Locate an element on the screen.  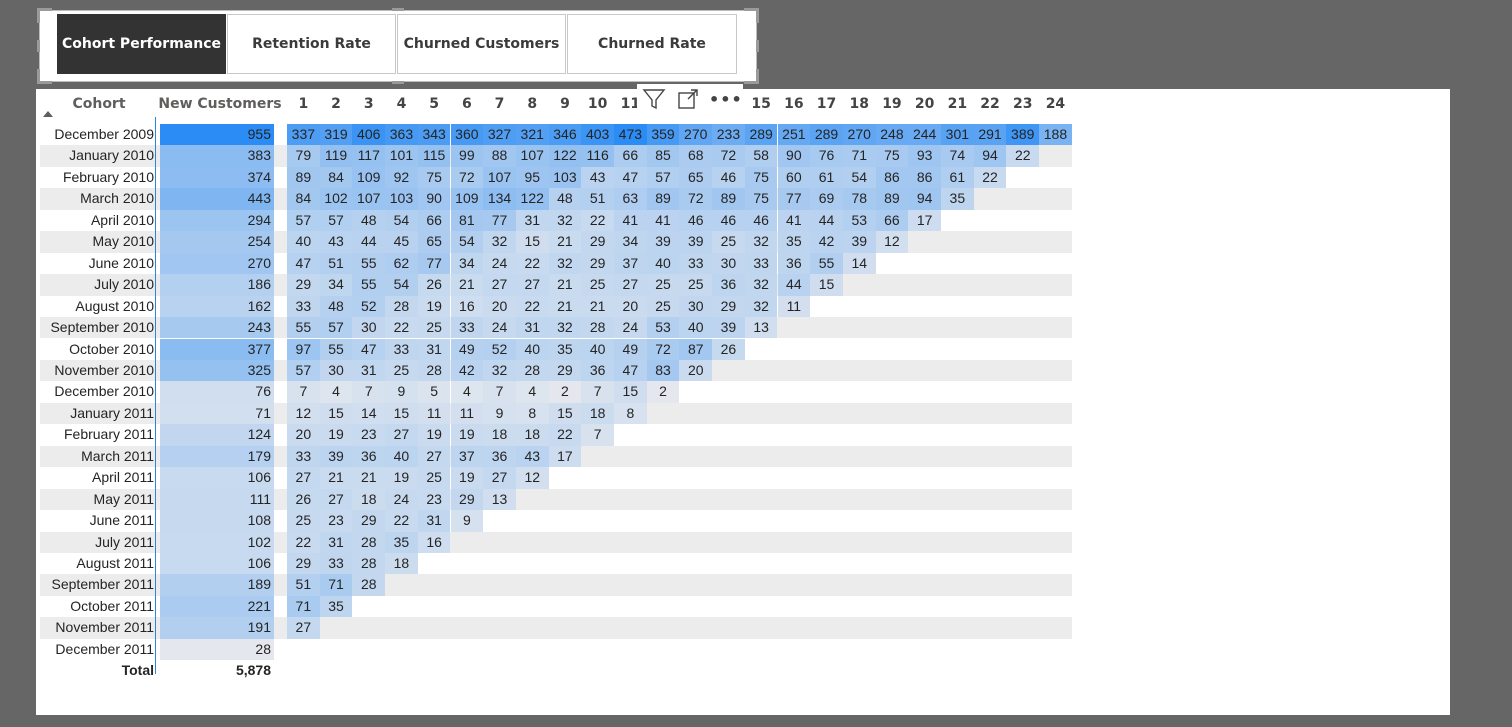
column-header-month-2: 2 is located at coordinates (336, 104).